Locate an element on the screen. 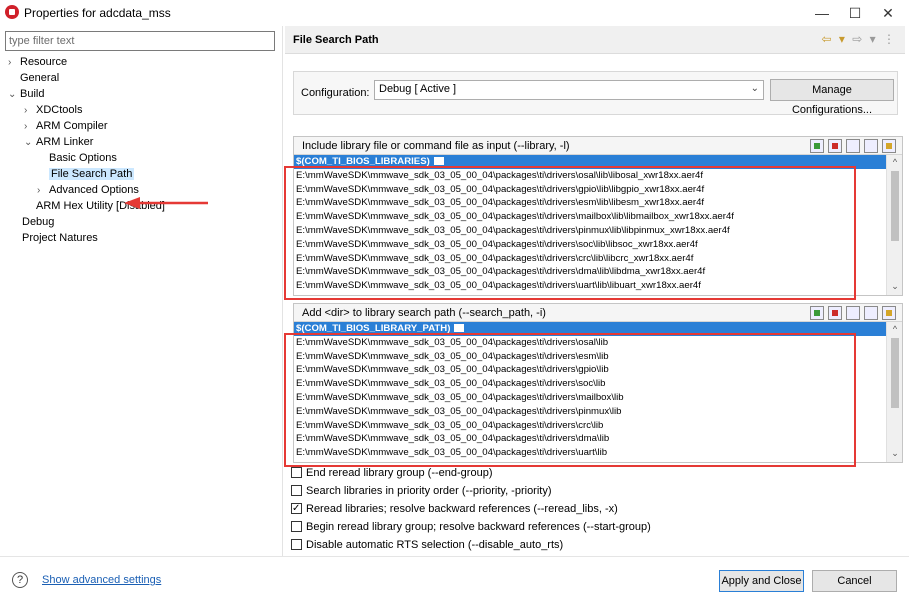 The image size is (909, 602). tree-item-resource: › Resource is located at coordinates (37, 62).